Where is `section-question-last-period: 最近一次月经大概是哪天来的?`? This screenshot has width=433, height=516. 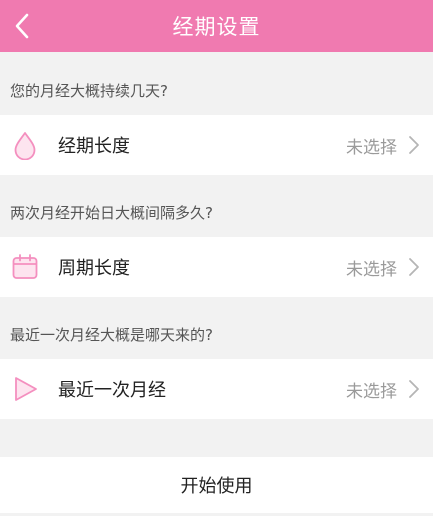
section-question-last-period: 最近一次月经大概是哪天来的? is located at coordinates (111, 335).